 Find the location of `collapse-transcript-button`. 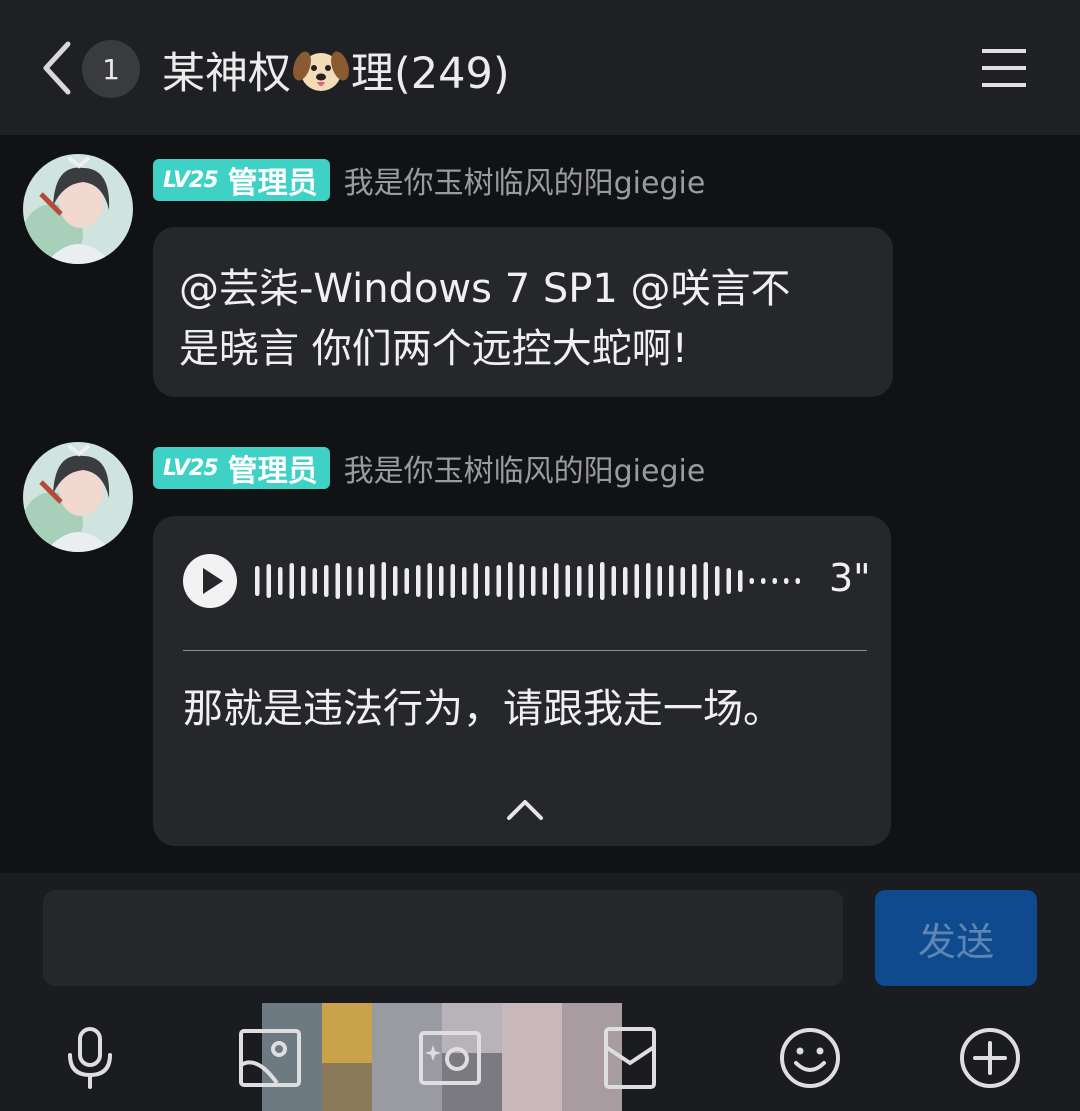

collapse-transcript-button is located at coordinates (525, 809).